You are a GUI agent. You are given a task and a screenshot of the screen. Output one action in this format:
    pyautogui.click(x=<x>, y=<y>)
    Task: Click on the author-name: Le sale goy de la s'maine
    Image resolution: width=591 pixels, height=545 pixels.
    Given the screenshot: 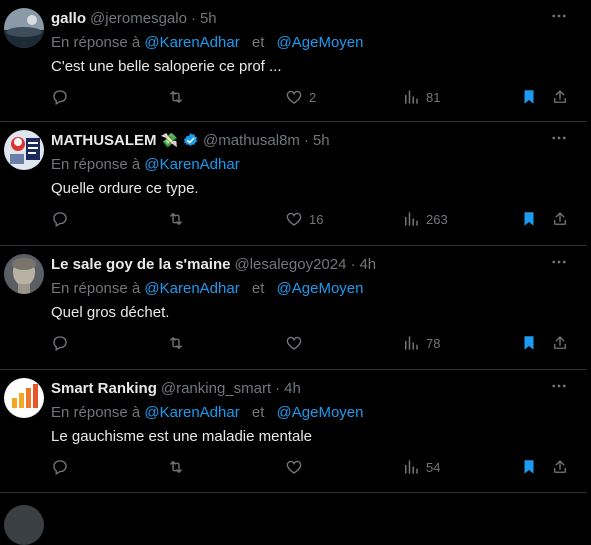 What is the action you would take?
    pyautogui.click(x=140, y=264)
    